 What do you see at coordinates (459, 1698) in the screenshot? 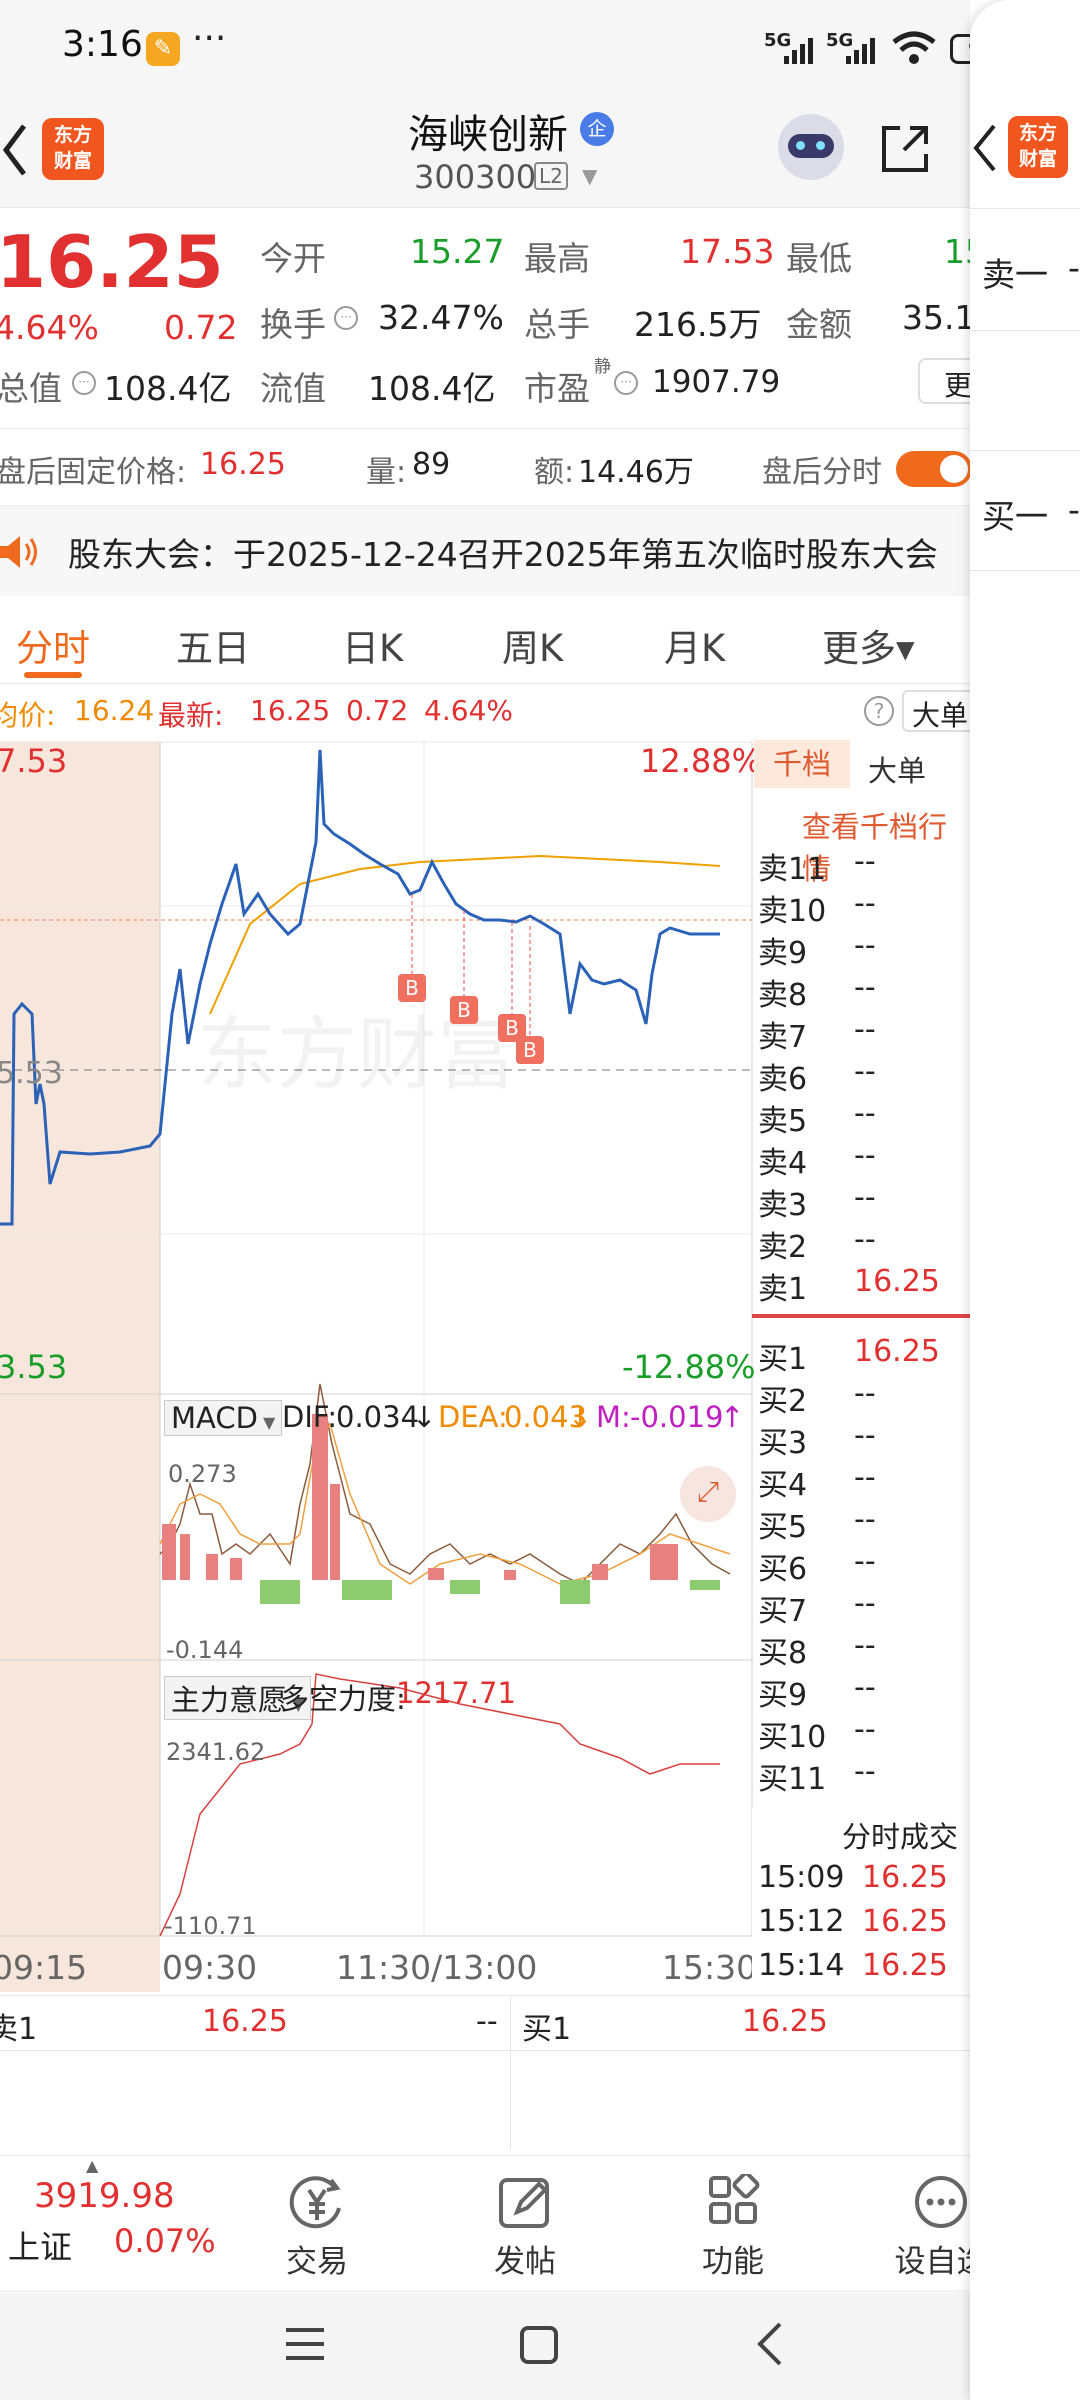
I see `flow-header: 主力意愿 ▼ 多空力度: 1217.71` at bounding box center [459, 1698].